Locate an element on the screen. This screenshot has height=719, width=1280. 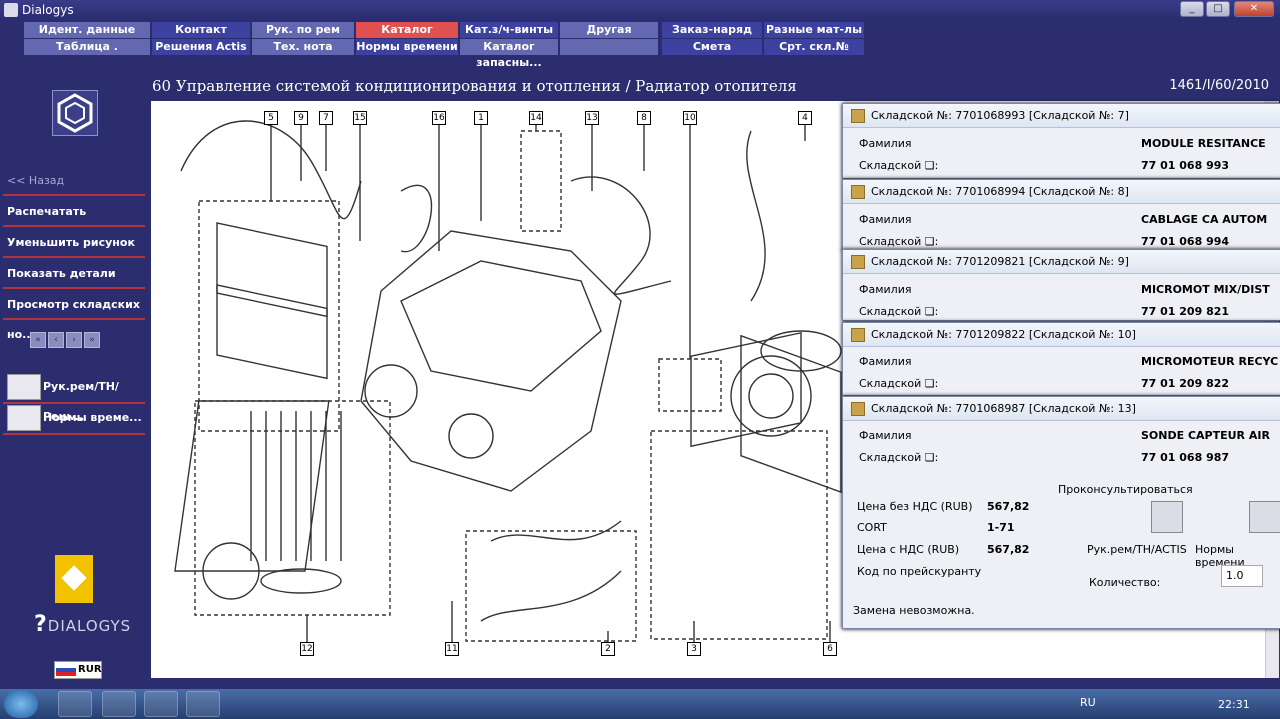
price-no-vat-label: Цена без НДС (RUB) is located at coordinates (915, 506).